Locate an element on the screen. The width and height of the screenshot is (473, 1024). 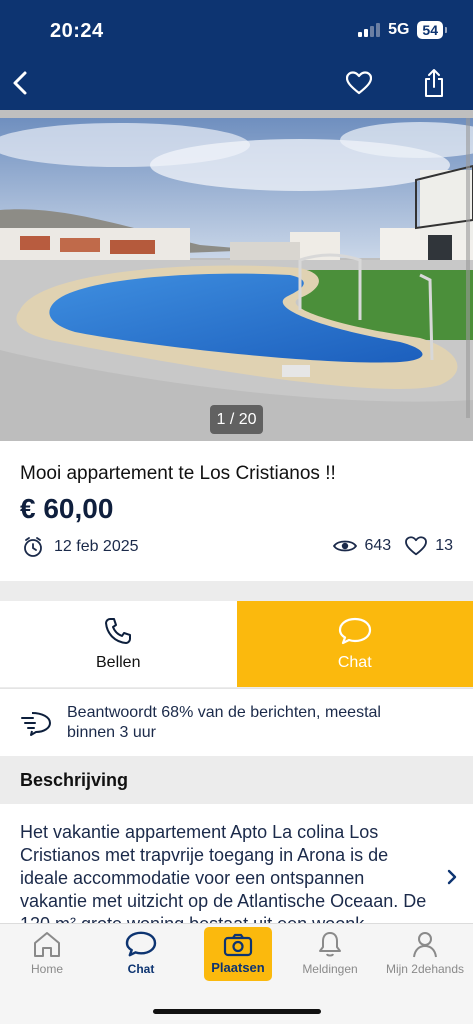
description-header: Beschrijving is located at coordinates (236, 780).